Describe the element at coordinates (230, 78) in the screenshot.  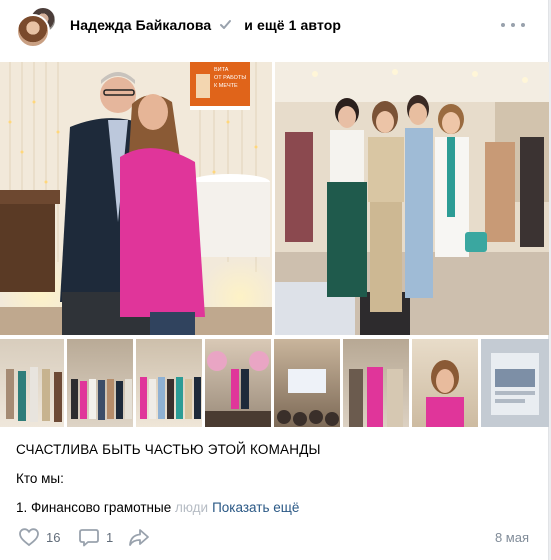
I see `book-cover-line2: ОТ РАБОТЫ` at that location.